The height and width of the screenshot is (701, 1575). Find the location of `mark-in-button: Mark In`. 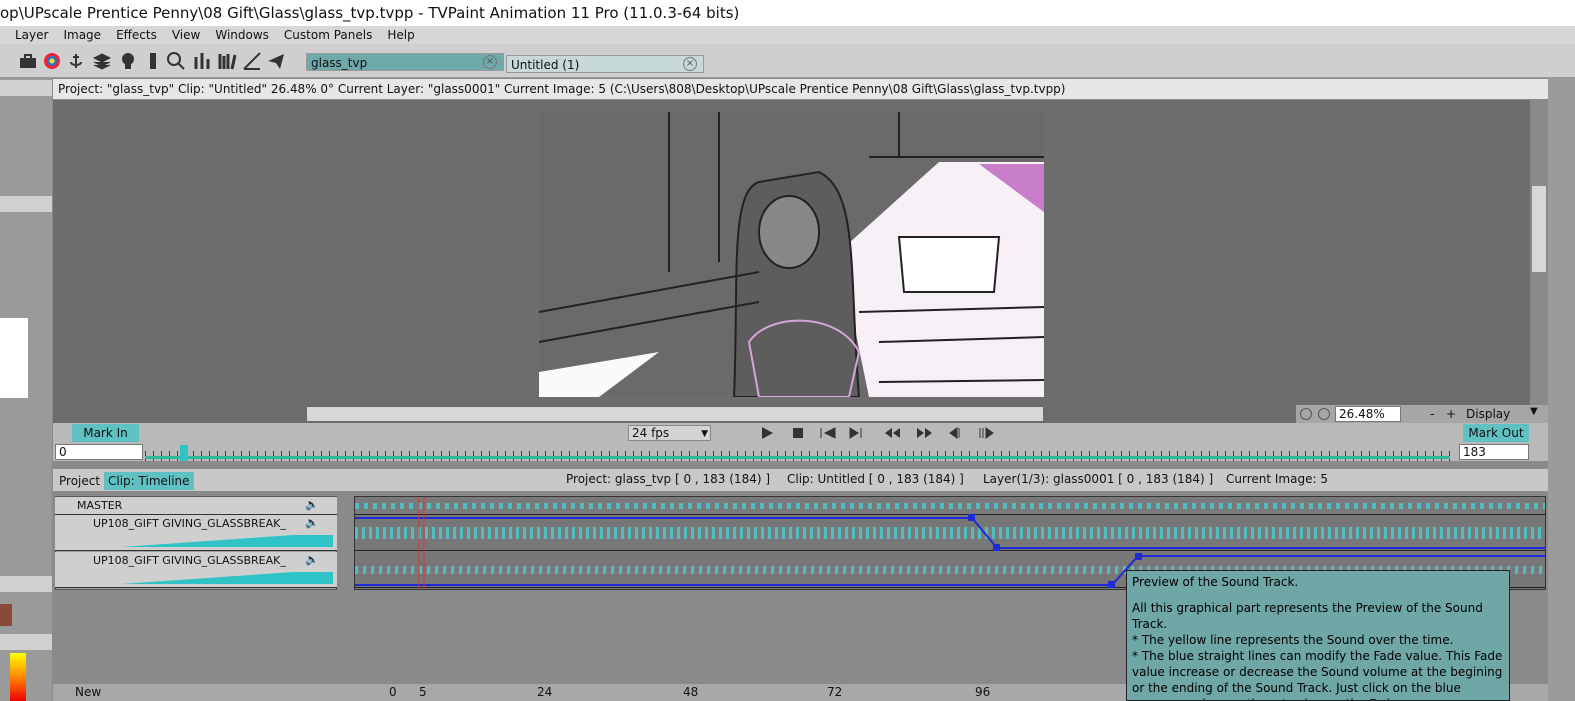

mark-in-button: Mark In is located at coordinates (105, 433).